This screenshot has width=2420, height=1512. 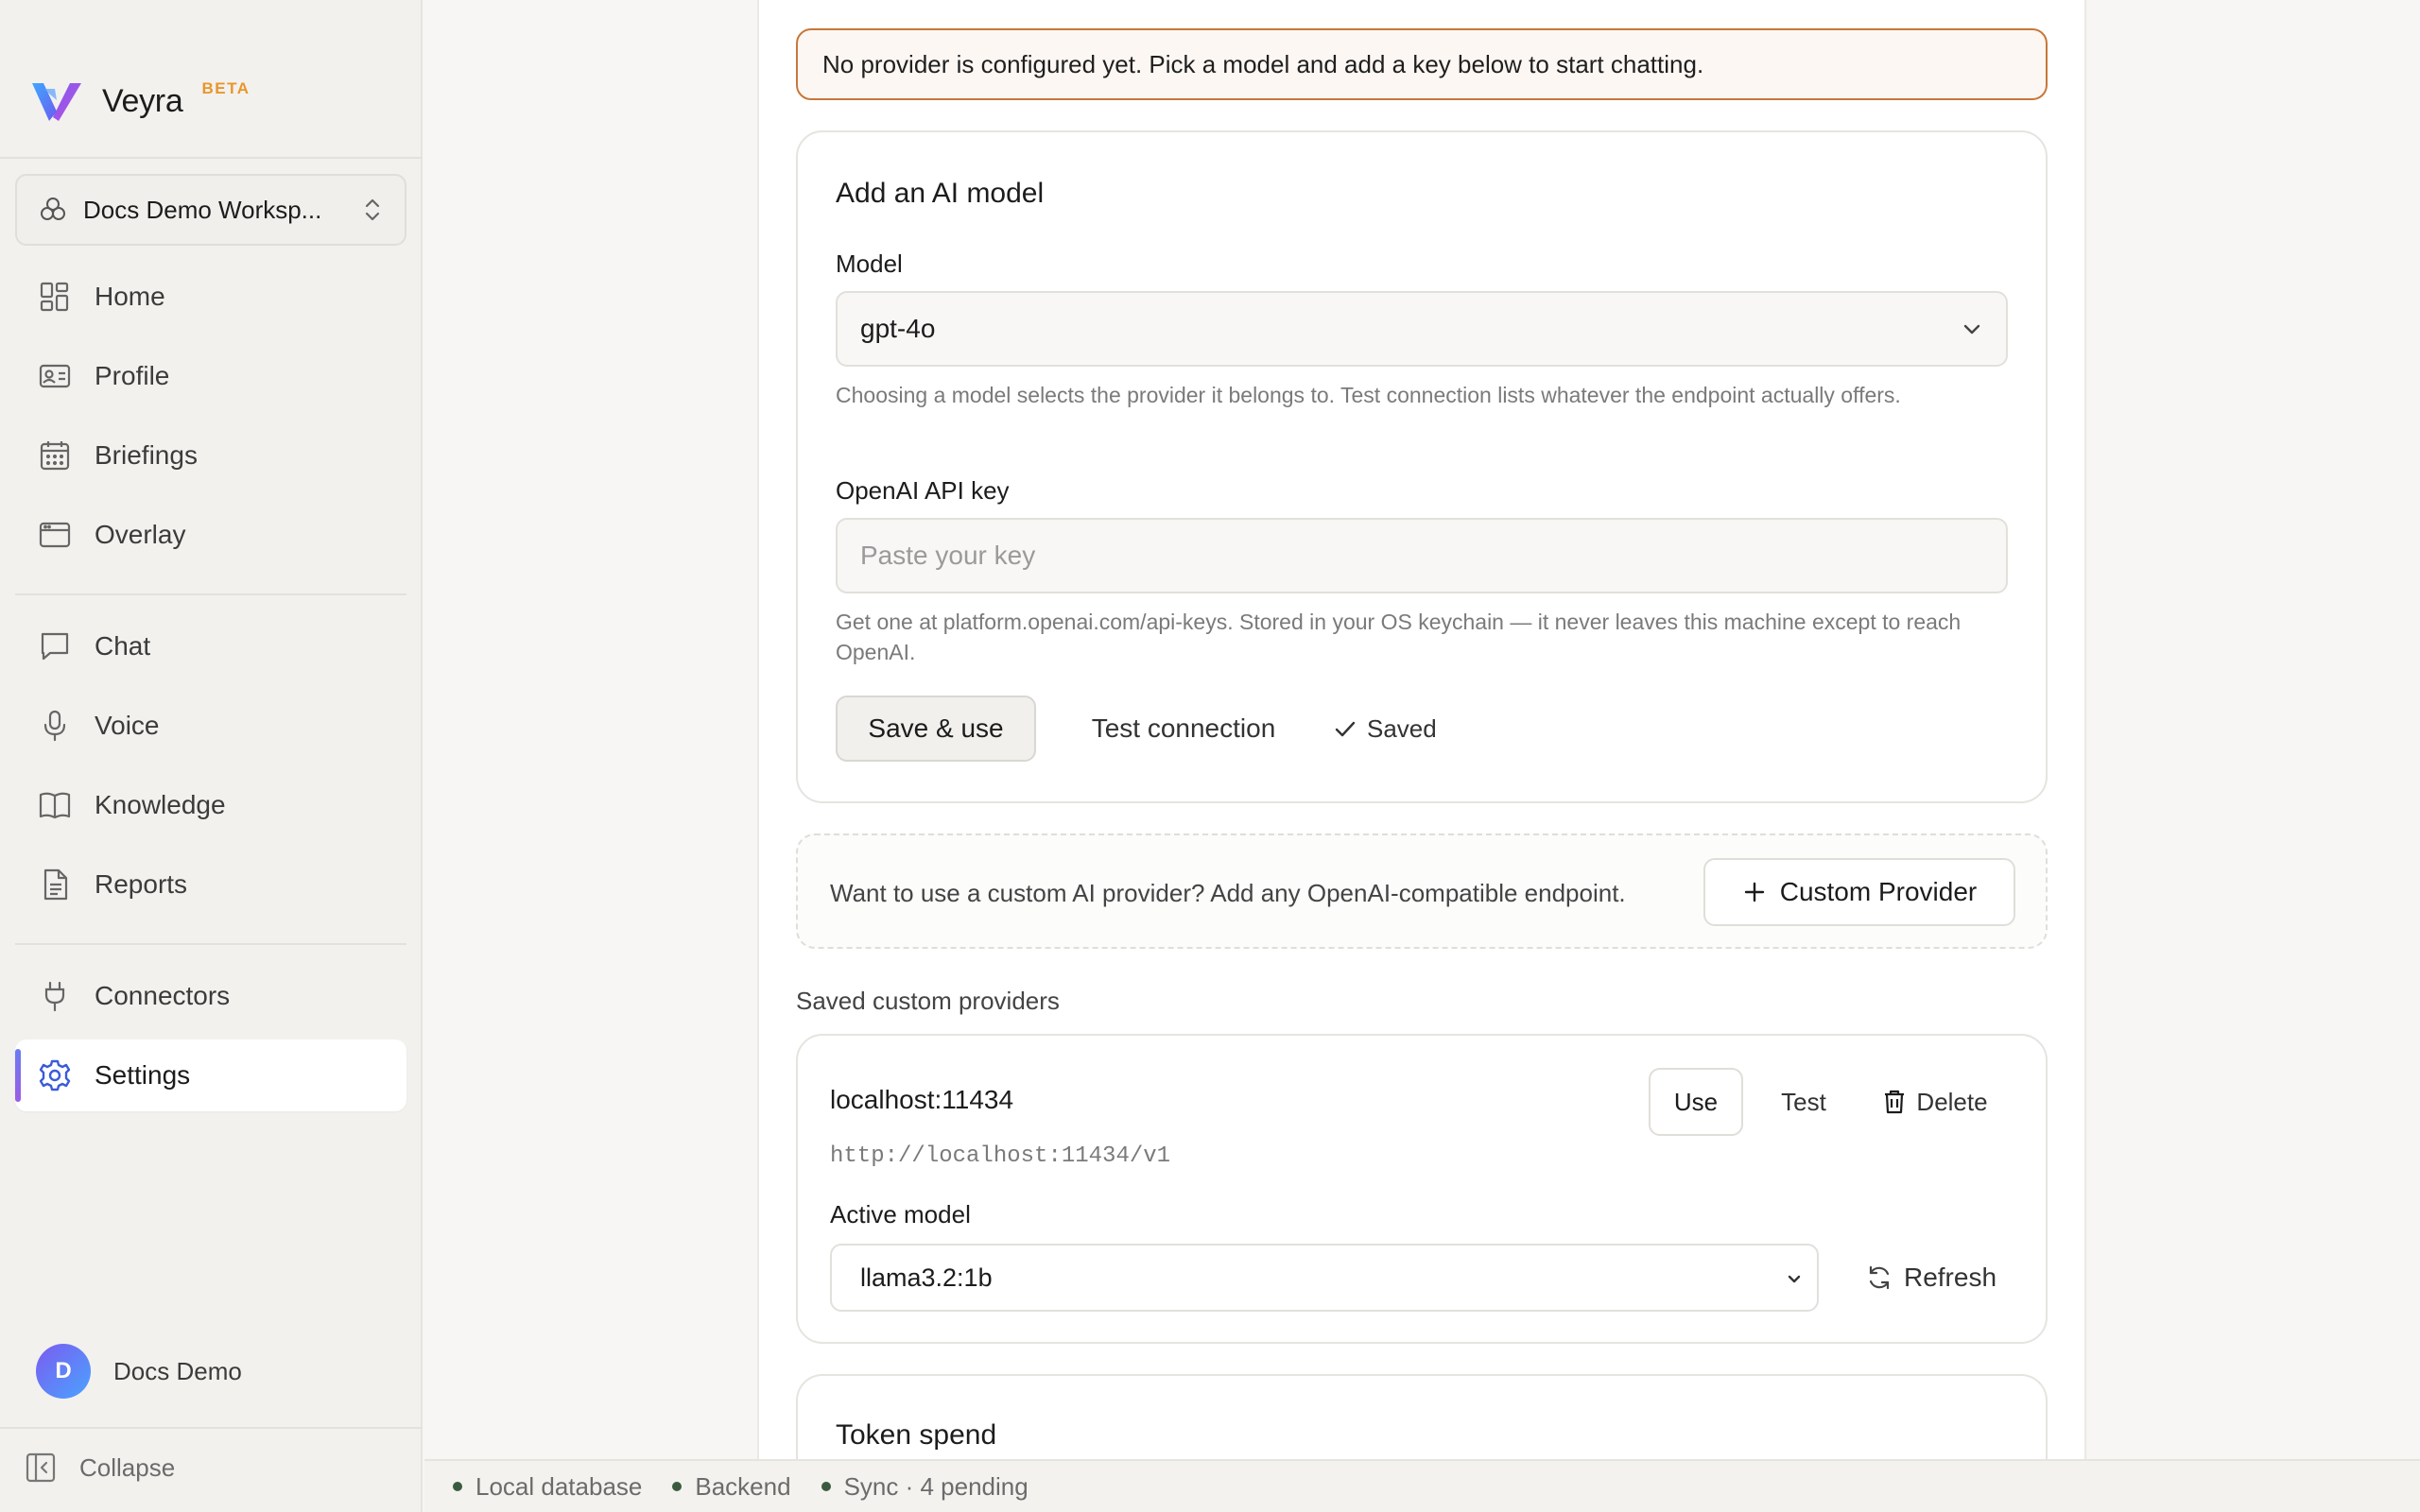 I want to click on status-backend: Backend, so click(x=731, y=1486).